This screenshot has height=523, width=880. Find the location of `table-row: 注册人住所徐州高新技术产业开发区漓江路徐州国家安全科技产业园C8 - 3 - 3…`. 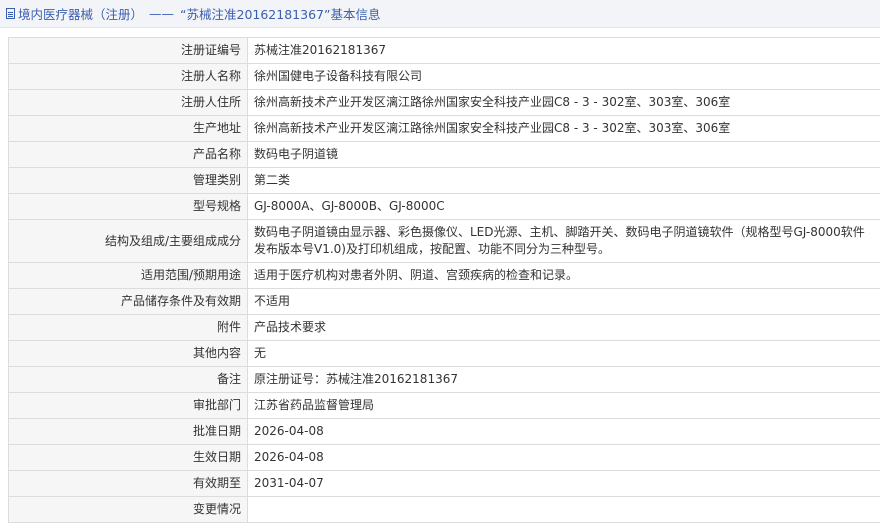

table-row: 注册人住所徐州高新技术产业开发区漓江路徐州国家安全科技产业园C8 - 3 - 3… is located at coordinates (444, 103).